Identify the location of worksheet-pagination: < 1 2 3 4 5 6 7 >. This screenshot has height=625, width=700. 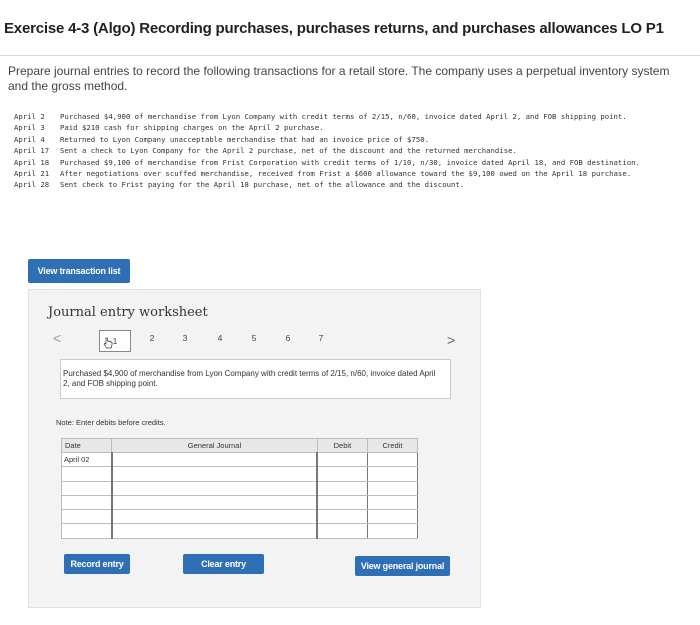
(254, 340).